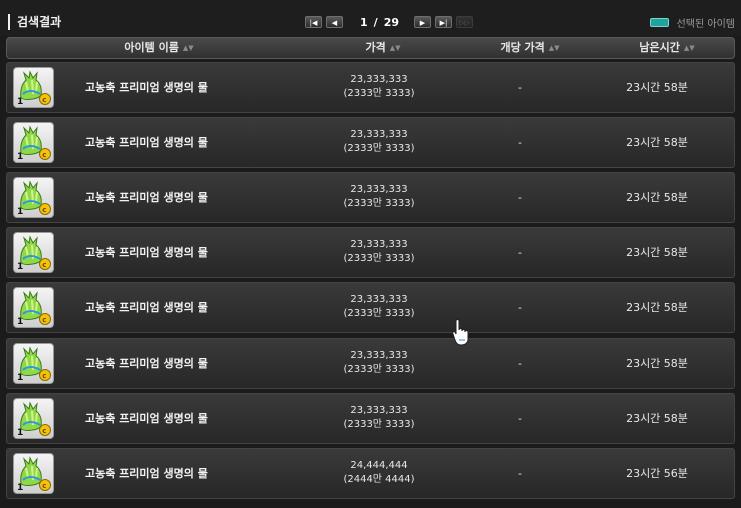  What do you see at coordinates (422, 22) in the screenshot?
I see `next-page-button: ▶` at bounding box center [422, 22].